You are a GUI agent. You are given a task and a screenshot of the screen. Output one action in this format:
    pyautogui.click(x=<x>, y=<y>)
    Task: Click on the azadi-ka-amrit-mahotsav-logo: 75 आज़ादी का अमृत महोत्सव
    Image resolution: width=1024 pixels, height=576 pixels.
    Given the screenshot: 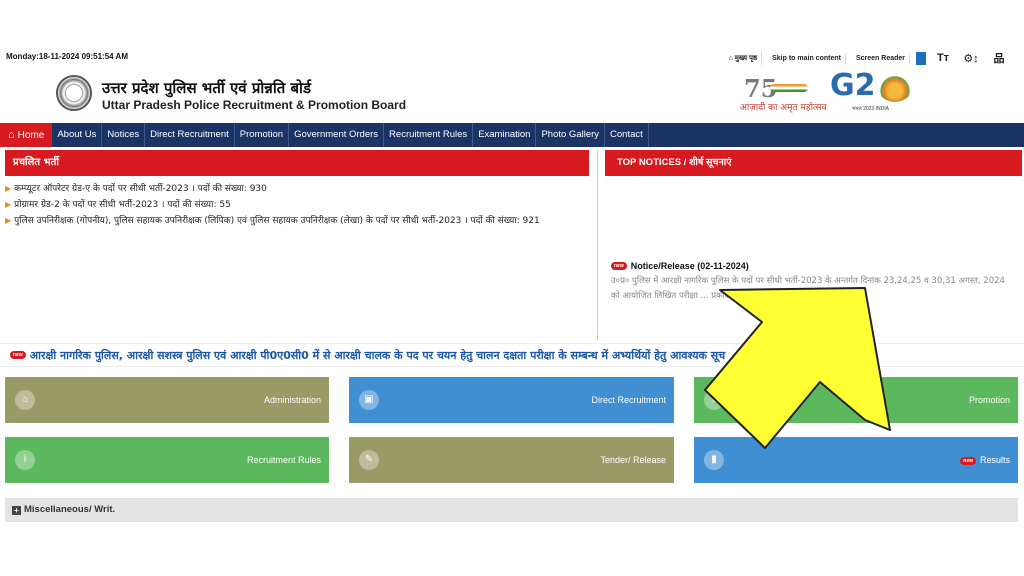 What is the action you would take?
    pyautogui.click(x=783, y=93)
    